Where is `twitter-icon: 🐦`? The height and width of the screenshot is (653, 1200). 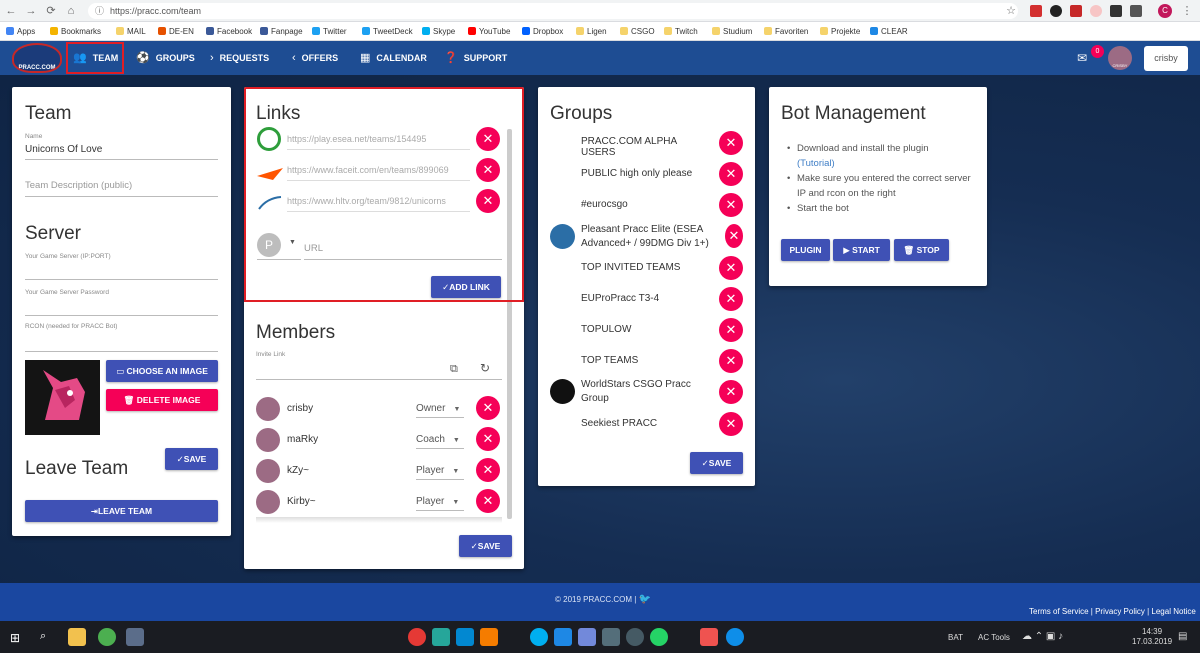
twitter-icon: 🐦 is located at coordinates (645, 599).